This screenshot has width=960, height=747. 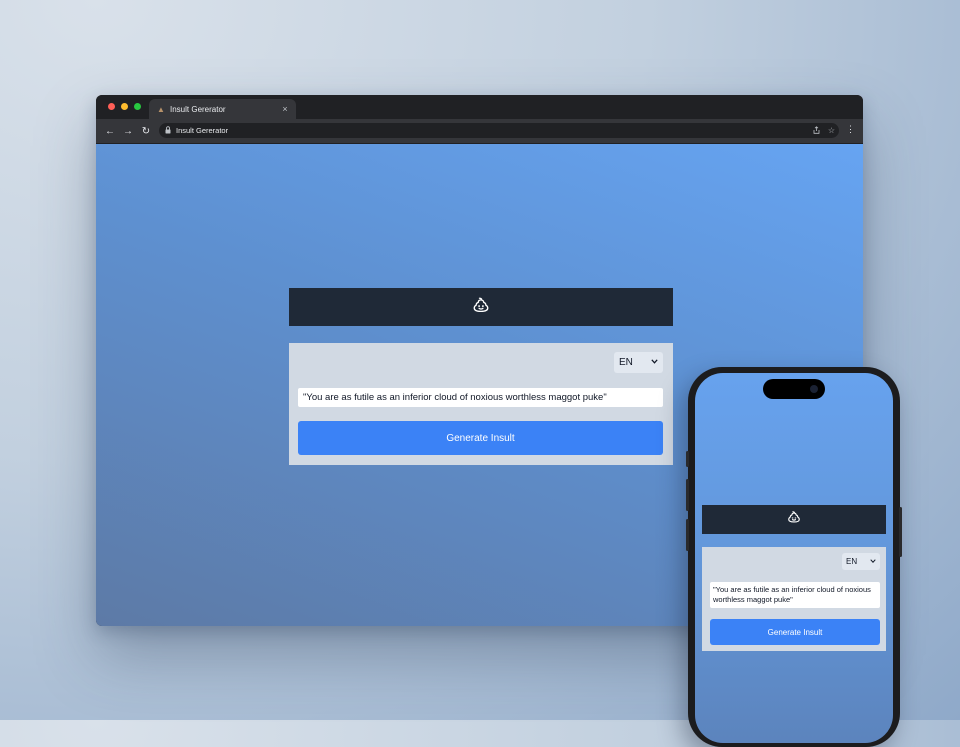 What do you see at coordinates (626, 362) in the screenshot?
I see `language-select-value: EN` at bounding box center [626, 362].